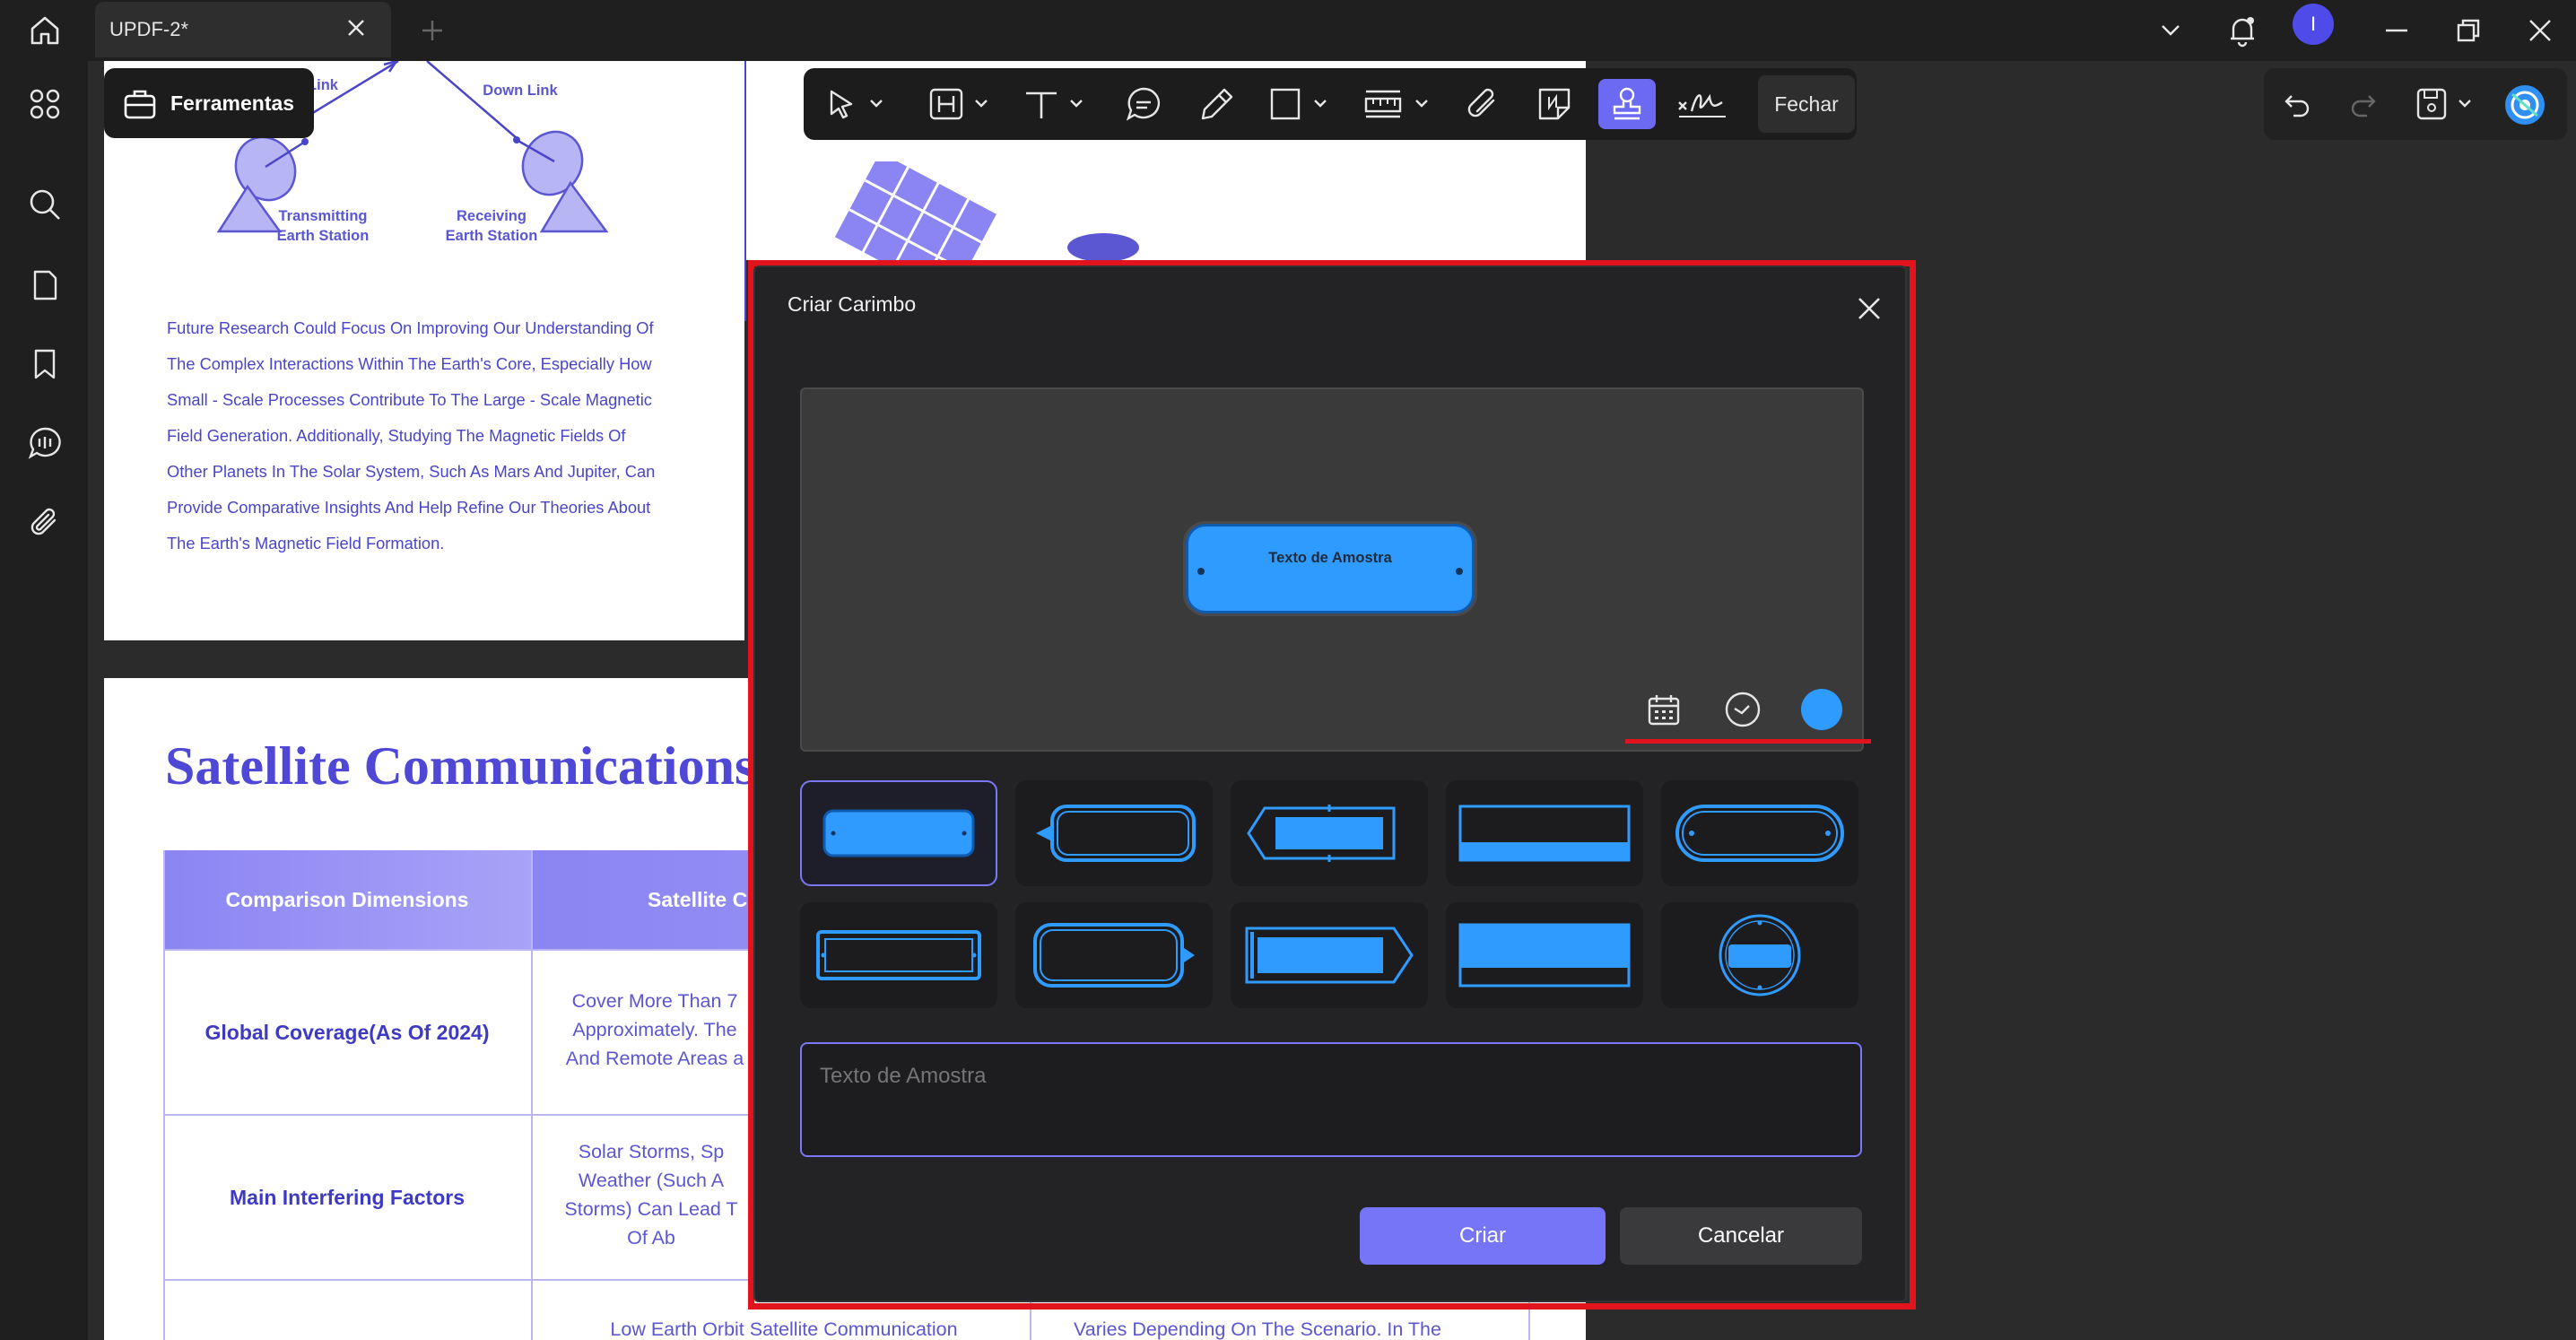 The image size is (2576, 1340). I want to click on restore-button, so click(2468, 30).